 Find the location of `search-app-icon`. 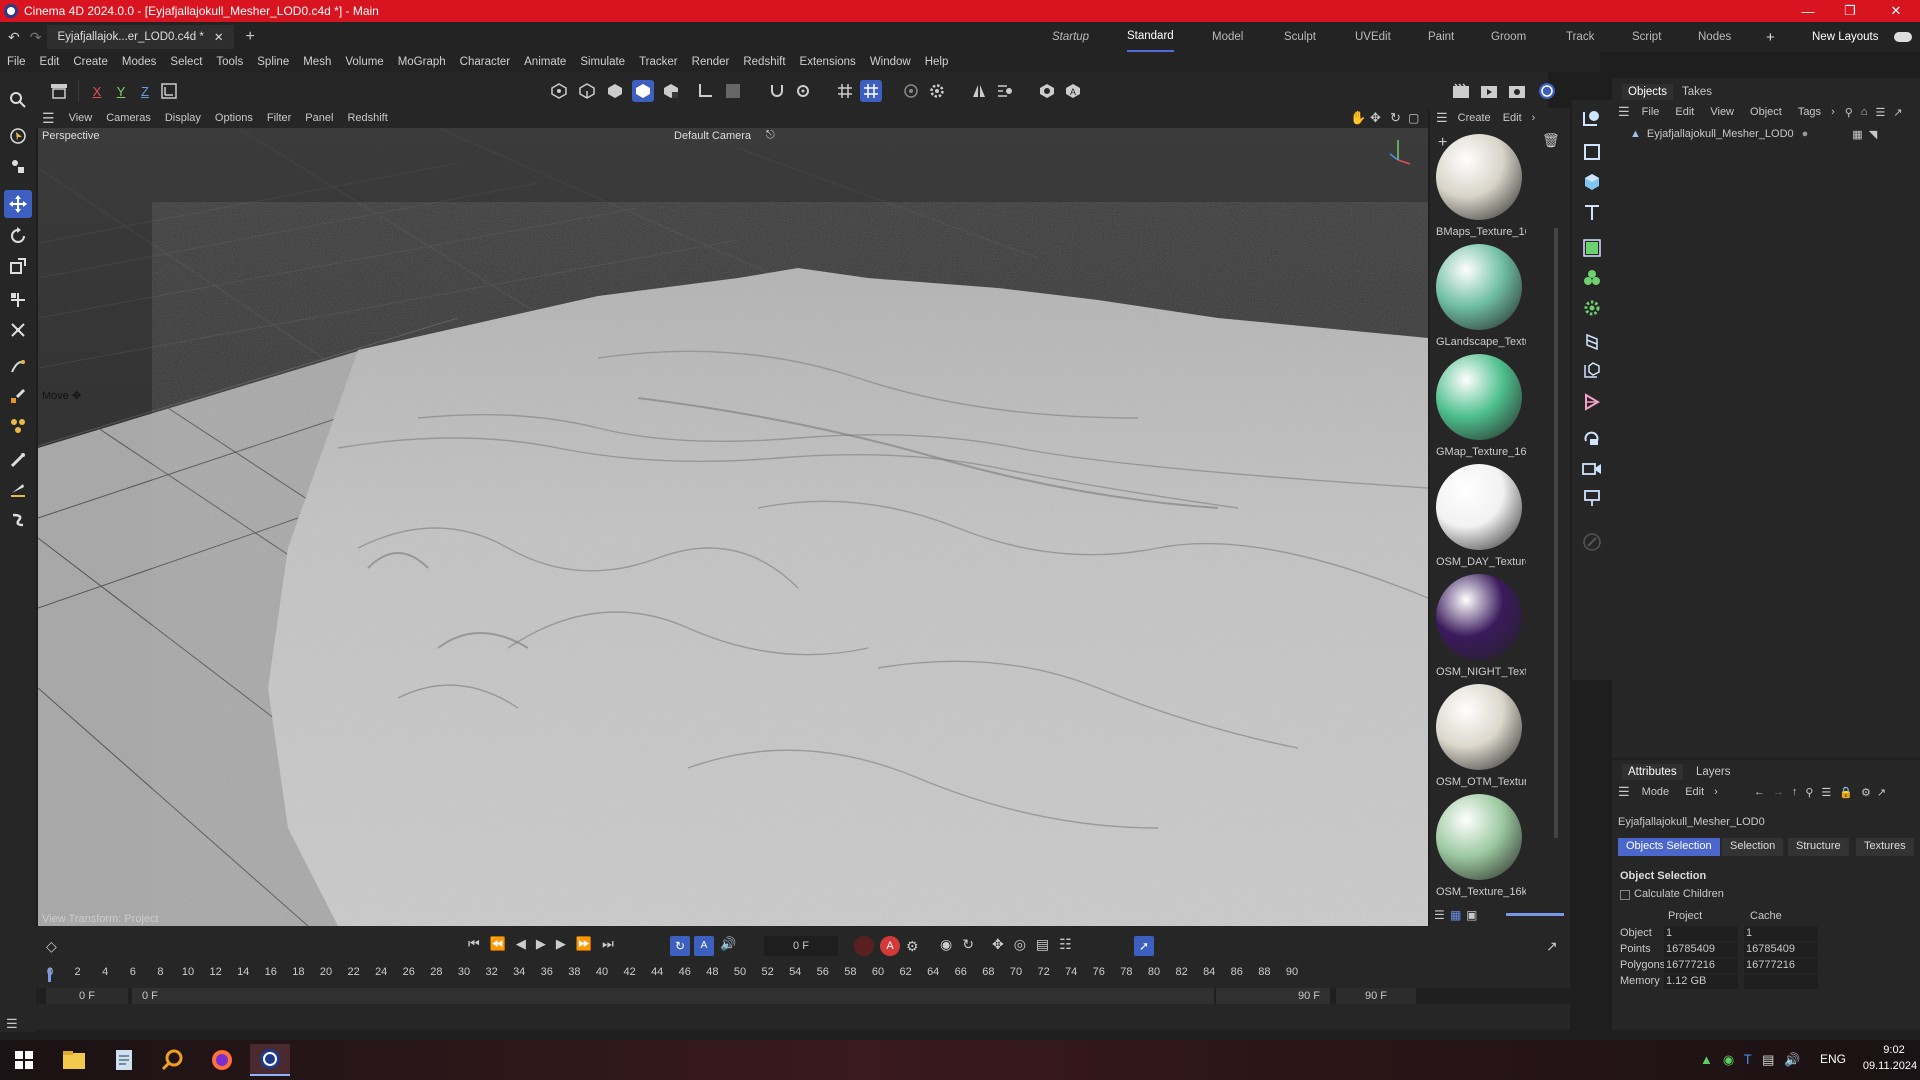

search-app-icon is located at coordinates (172, 1060).